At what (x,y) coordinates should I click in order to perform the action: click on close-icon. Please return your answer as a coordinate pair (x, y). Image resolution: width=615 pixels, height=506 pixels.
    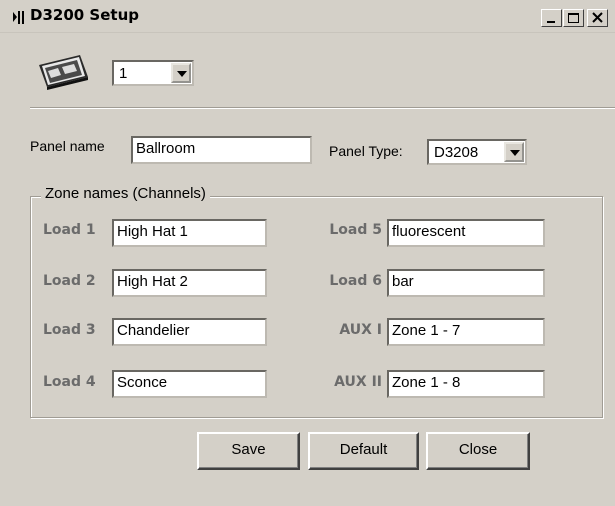
    Looking at the image, I should click on (597, 17).